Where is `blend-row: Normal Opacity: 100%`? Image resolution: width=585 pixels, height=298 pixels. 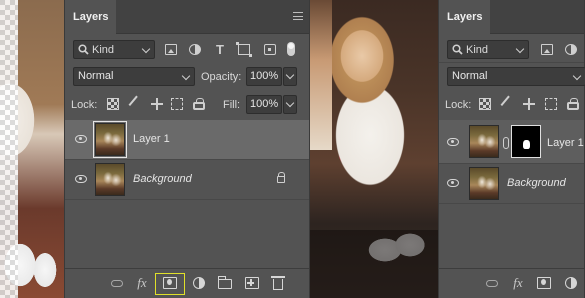 blend-row: Normal Opacity: 100% is located at coordinates (187, 76).